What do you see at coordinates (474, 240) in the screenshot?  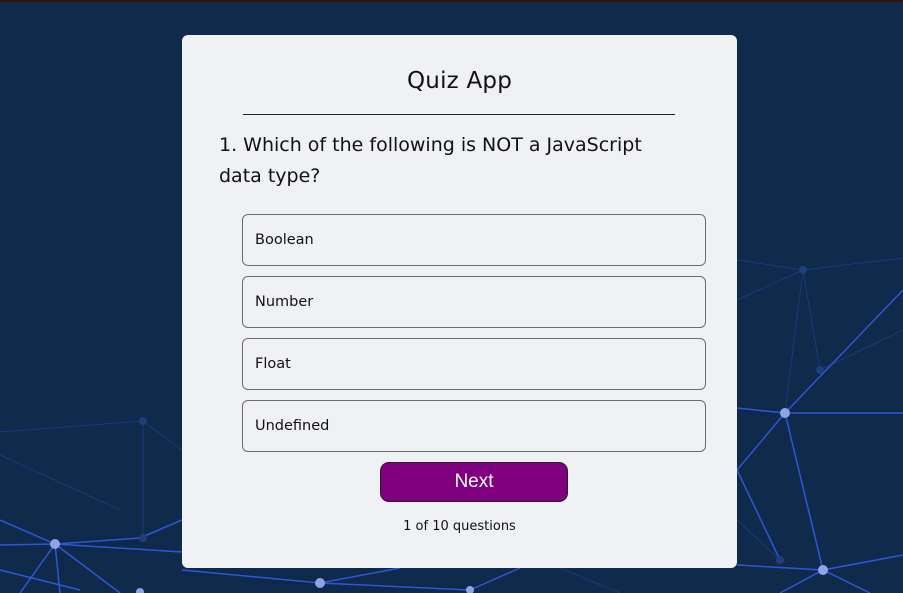 I see `answer-option-boolean: Boolean` at bounding box center [474, 240].